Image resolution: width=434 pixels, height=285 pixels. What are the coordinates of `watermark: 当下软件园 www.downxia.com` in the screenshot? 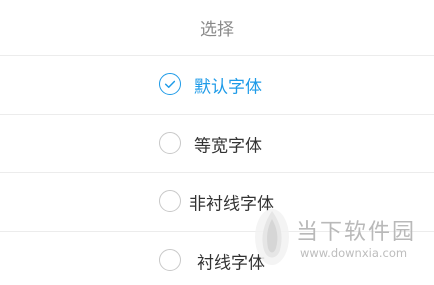 It's located at (342, 239).